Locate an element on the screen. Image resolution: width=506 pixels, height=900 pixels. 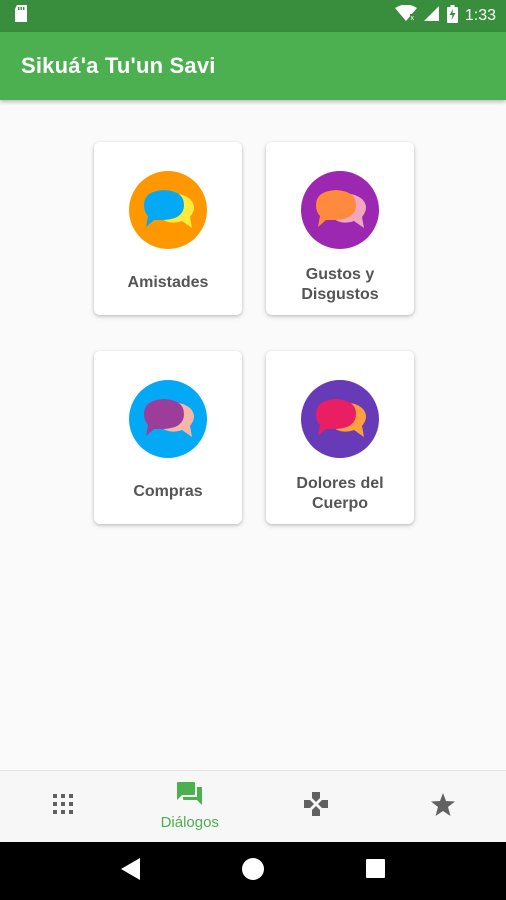
status-time: 1:33 is located at coordinates (480, 15).